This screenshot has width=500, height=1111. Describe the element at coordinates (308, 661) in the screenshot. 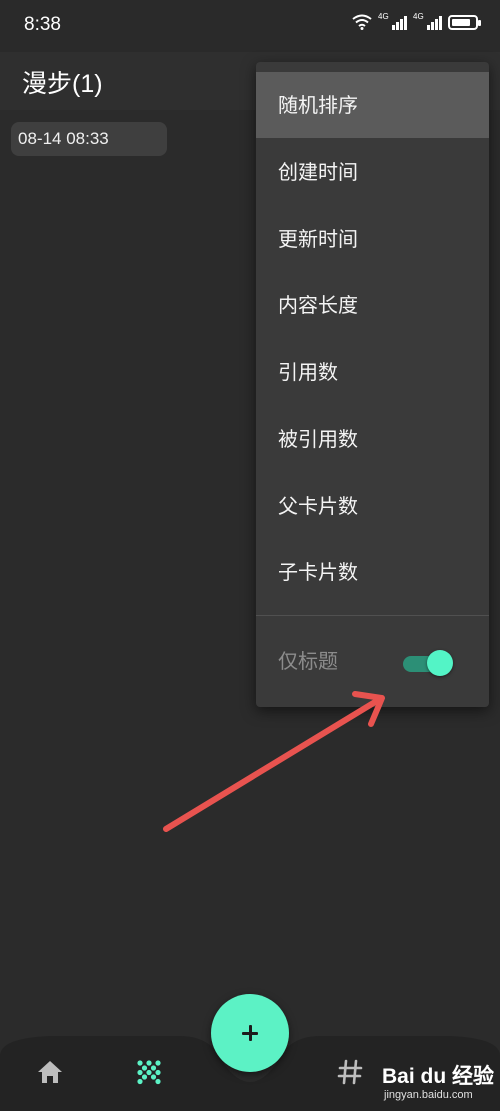

I see `title-only-label: 仅标题` at that location.